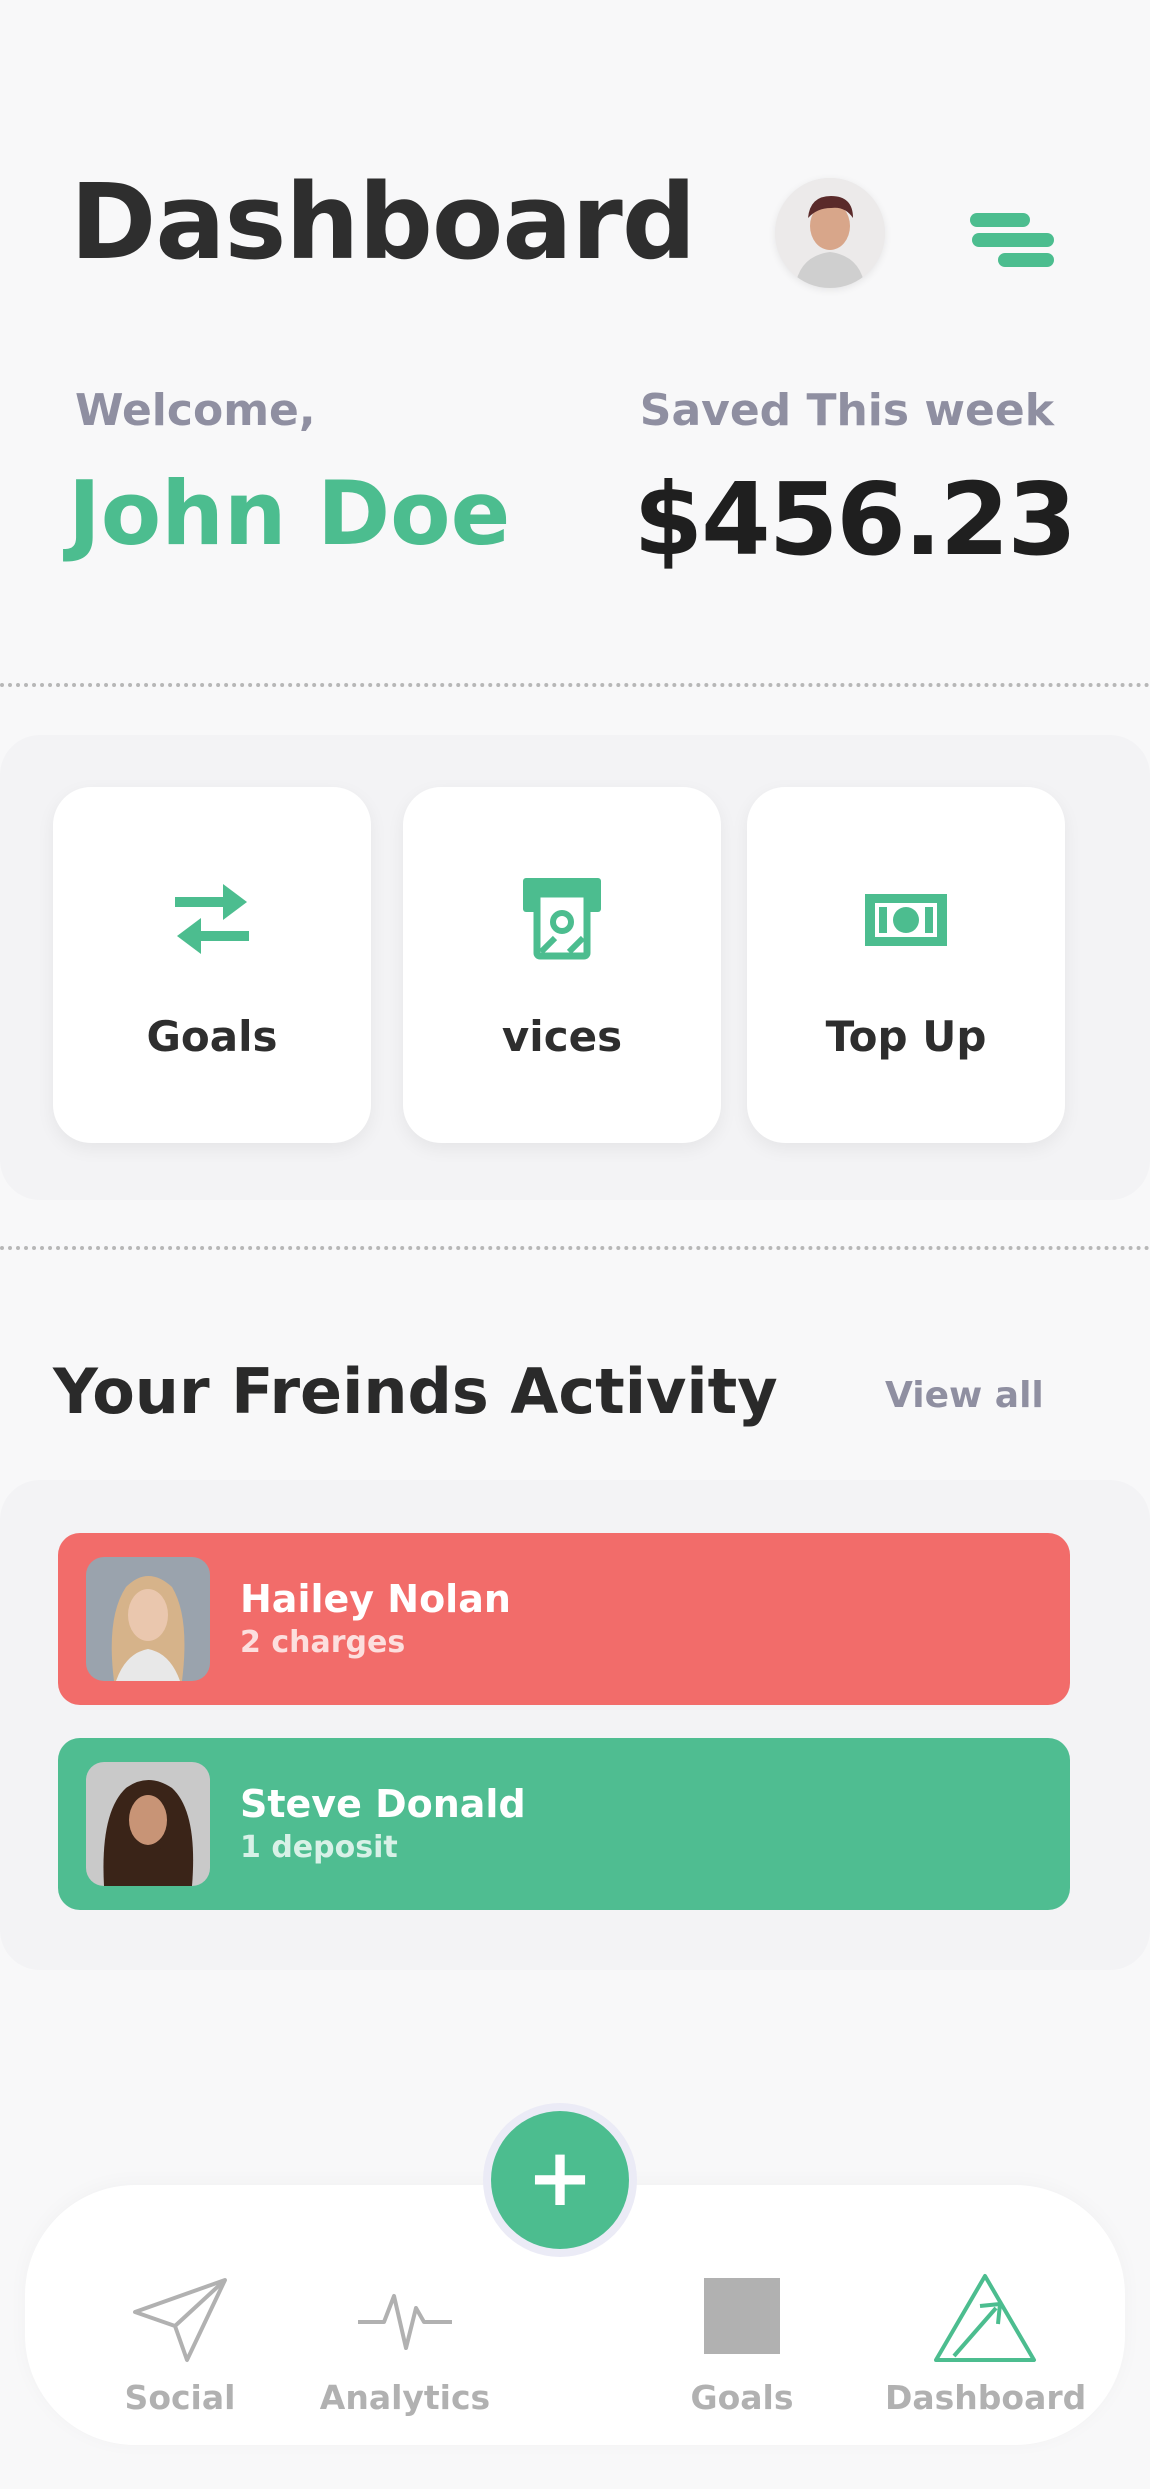 This screenshot has height=2489, width=1150. Describe the element at coordinates (212, 1036) in the screenshot. I see `action-label: Goals` at that location.